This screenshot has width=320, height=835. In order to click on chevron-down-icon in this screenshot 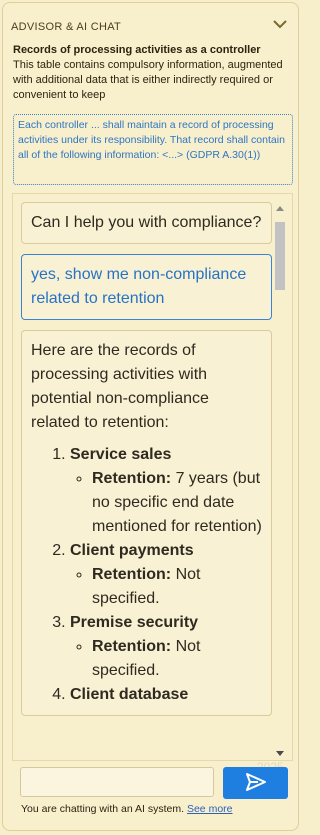, I will do `click(280, 24)`.